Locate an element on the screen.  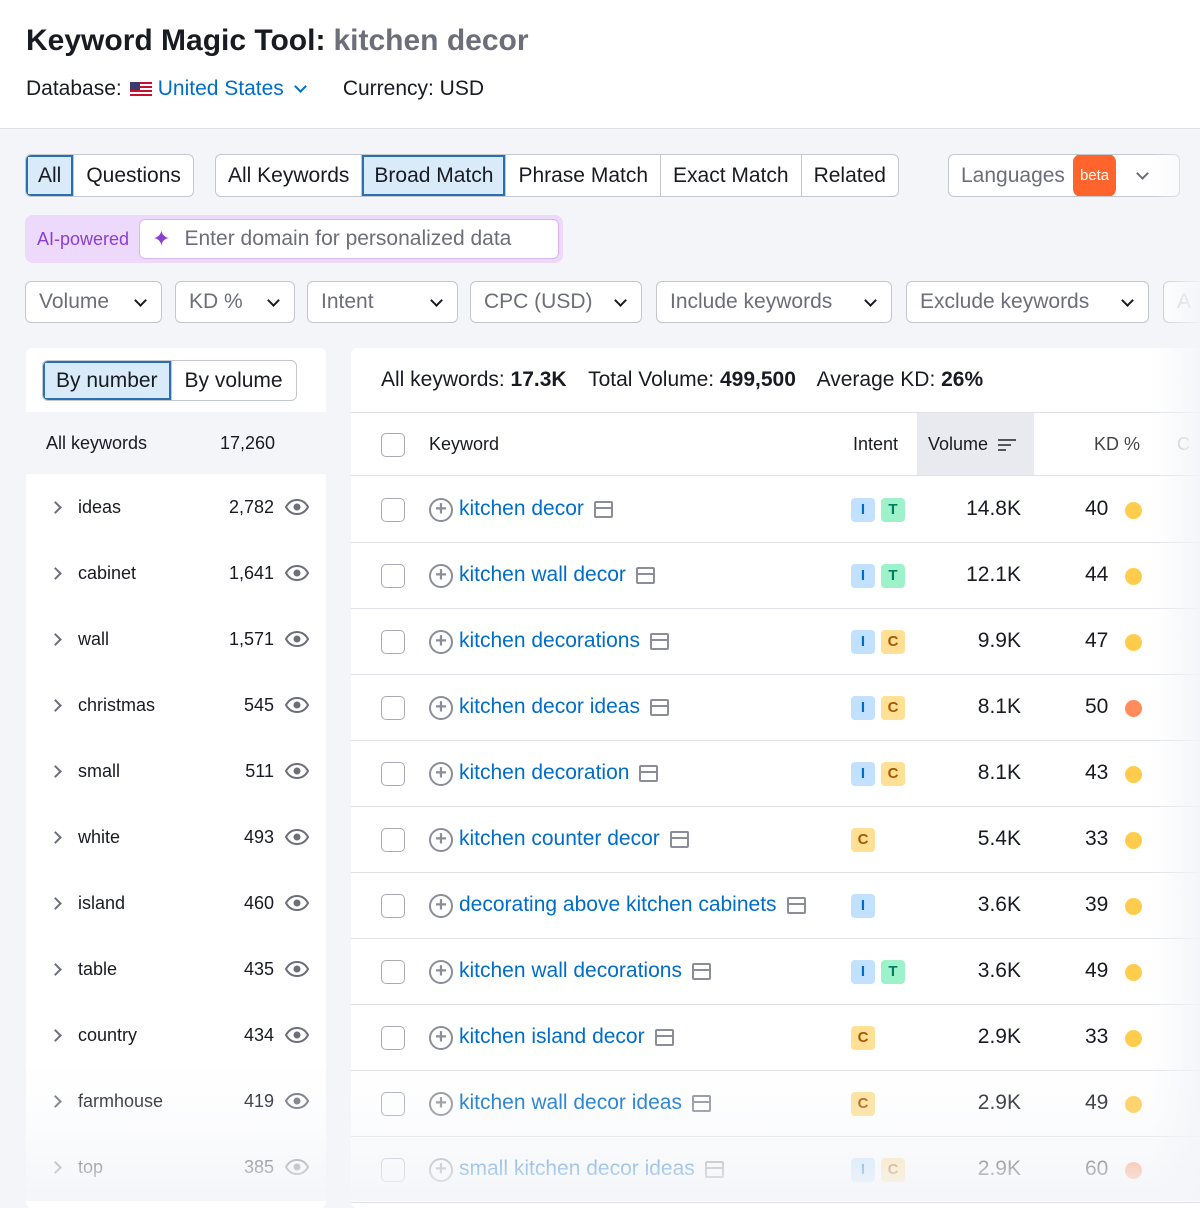
keyword-text: kitchen decorations is located at coordinates (549, 641).